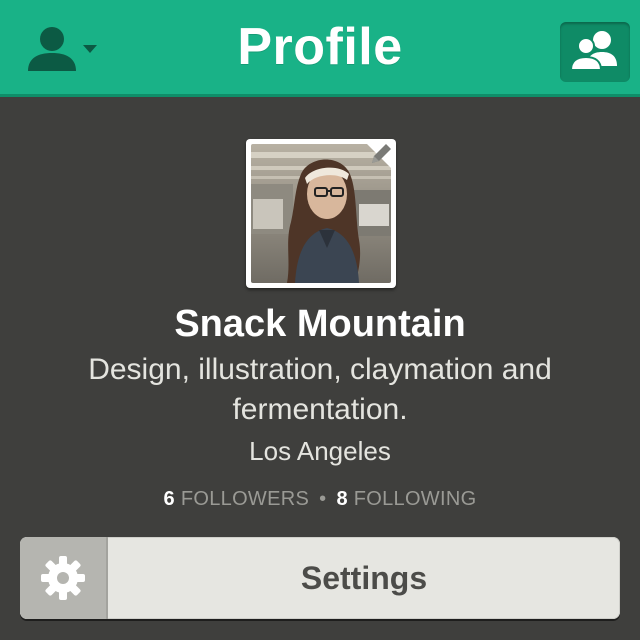 The width and height of the screenshot is (640, 640). Describe the element at coordinates (364, 578) in the screenshot. I see `settings-label: Settings` at that location.